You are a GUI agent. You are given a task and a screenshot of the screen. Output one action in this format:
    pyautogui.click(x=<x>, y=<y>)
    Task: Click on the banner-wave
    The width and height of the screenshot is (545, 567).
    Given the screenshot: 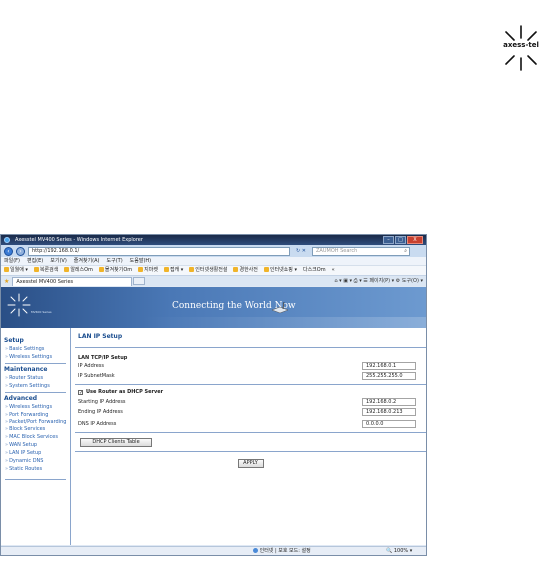 What is the action you would take?
    pyautogui.click(x=283, y=322)
    